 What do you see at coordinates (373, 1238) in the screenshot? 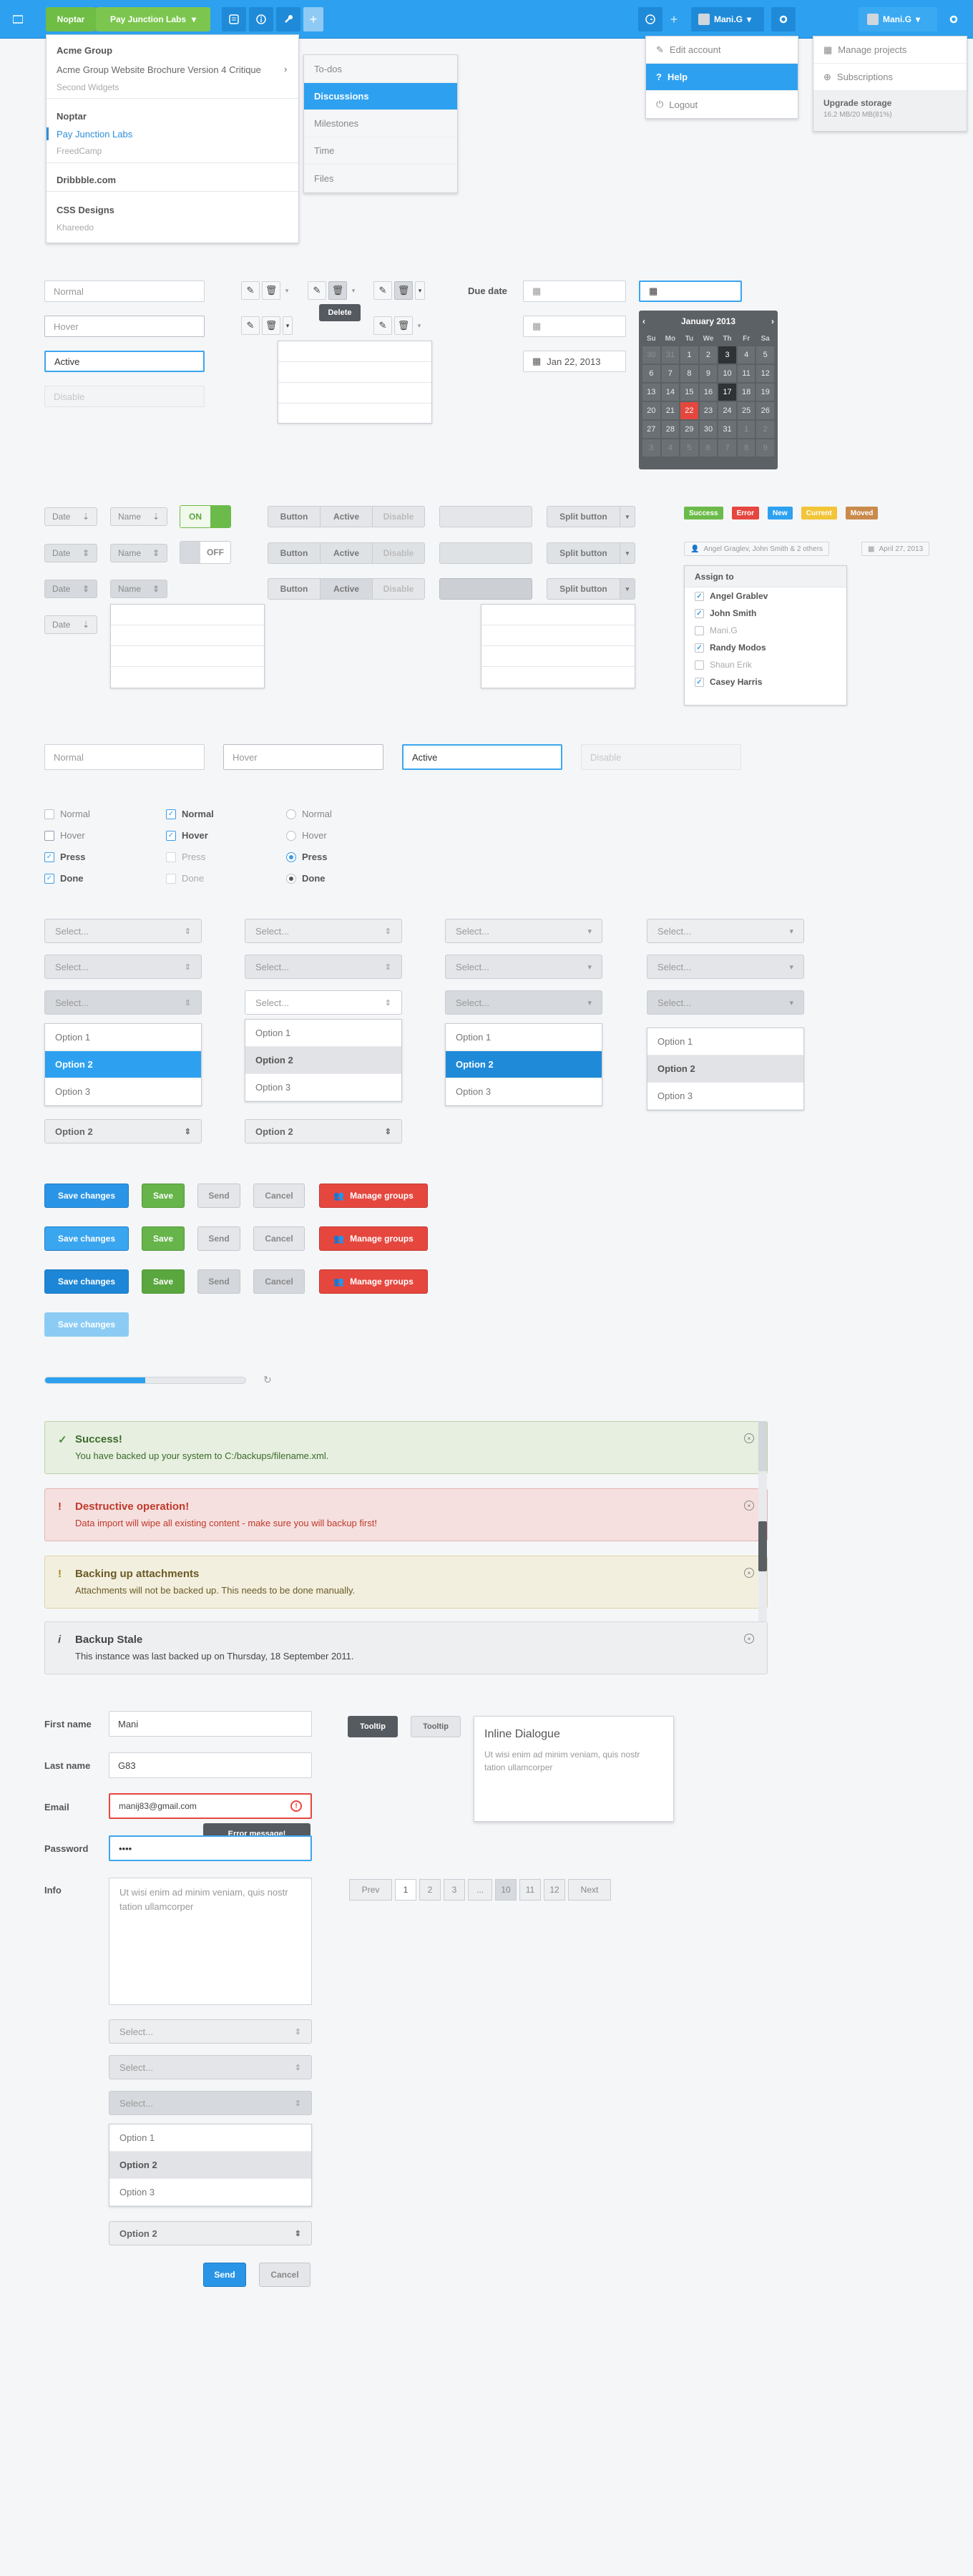
I see `manage-groups-button: 👥 Manage groups` at bounding box center [373, 1238].